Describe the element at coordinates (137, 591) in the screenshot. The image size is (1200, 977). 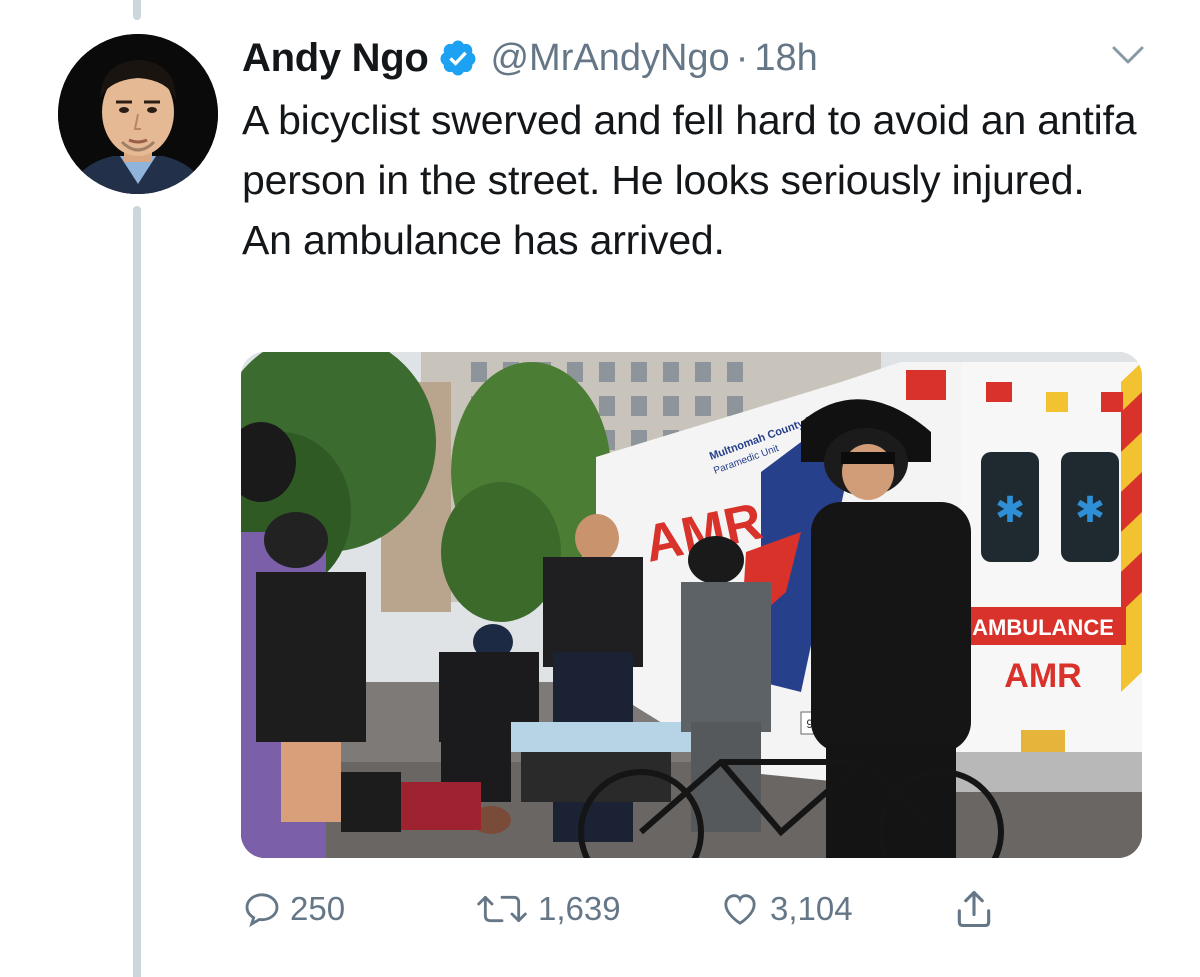
I see `thread-connector` at that location.